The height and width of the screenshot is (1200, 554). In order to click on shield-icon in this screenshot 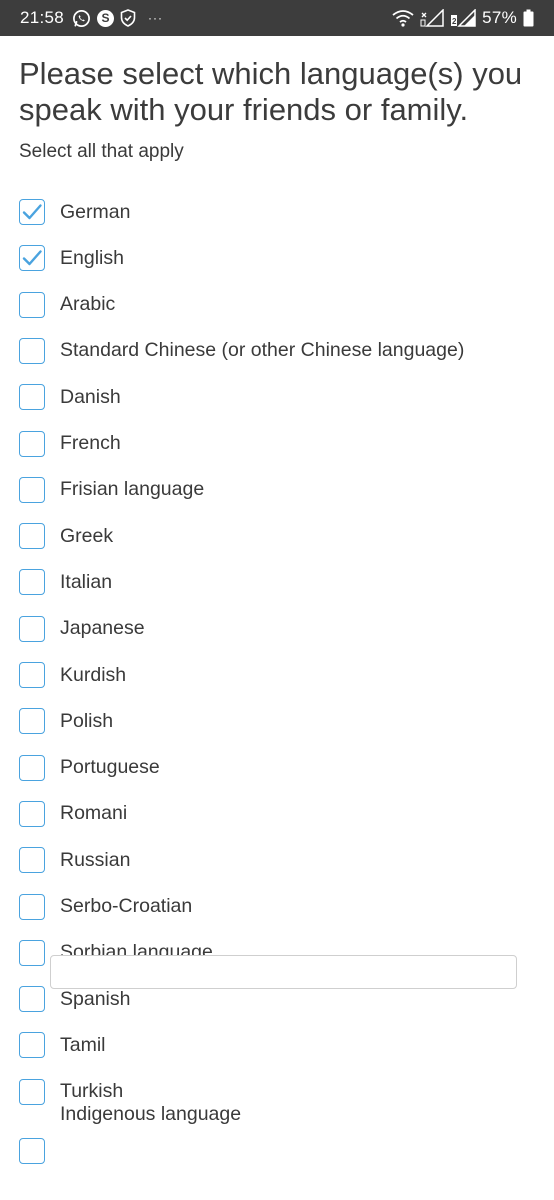, I will do `click(128, 18)`.